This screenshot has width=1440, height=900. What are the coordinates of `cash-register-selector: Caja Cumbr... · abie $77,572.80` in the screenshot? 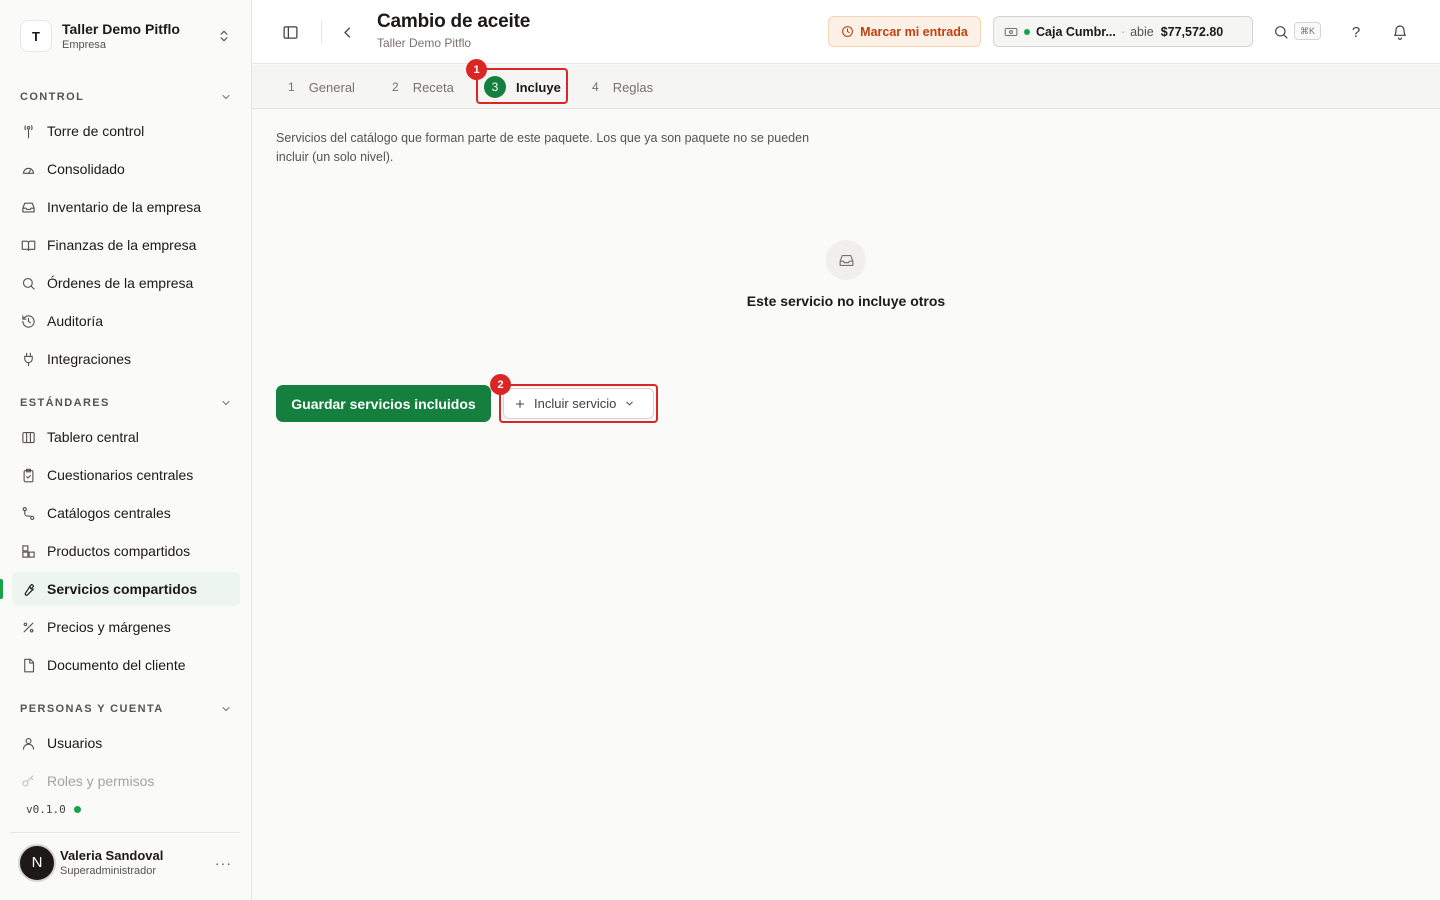 It's located at (1123, 31).